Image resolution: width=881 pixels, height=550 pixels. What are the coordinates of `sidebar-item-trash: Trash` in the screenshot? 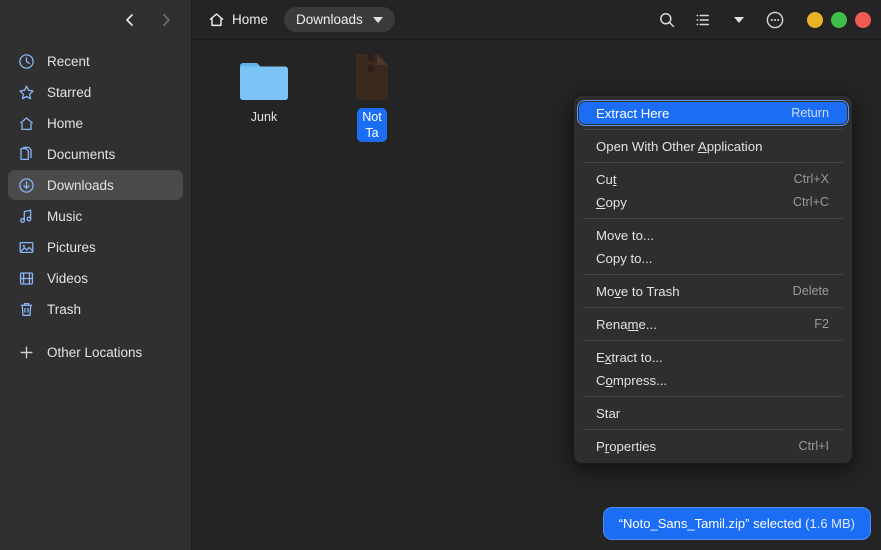 It's located at (95, 309).